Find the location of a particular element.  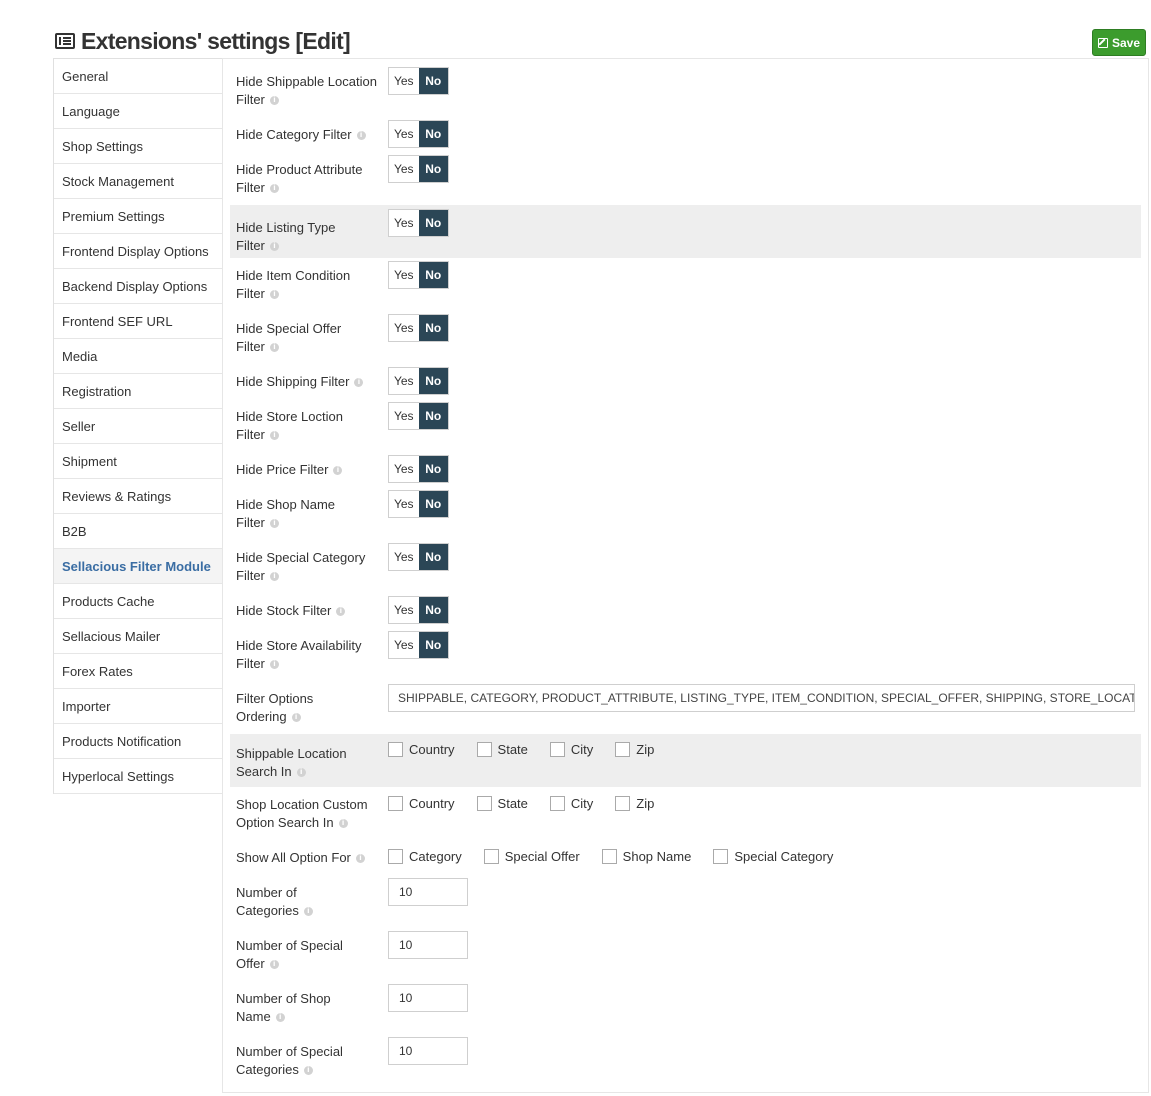

sidebar-item-reviews-ratings: Reviews & Ratings is located at coordinates (138, 496).